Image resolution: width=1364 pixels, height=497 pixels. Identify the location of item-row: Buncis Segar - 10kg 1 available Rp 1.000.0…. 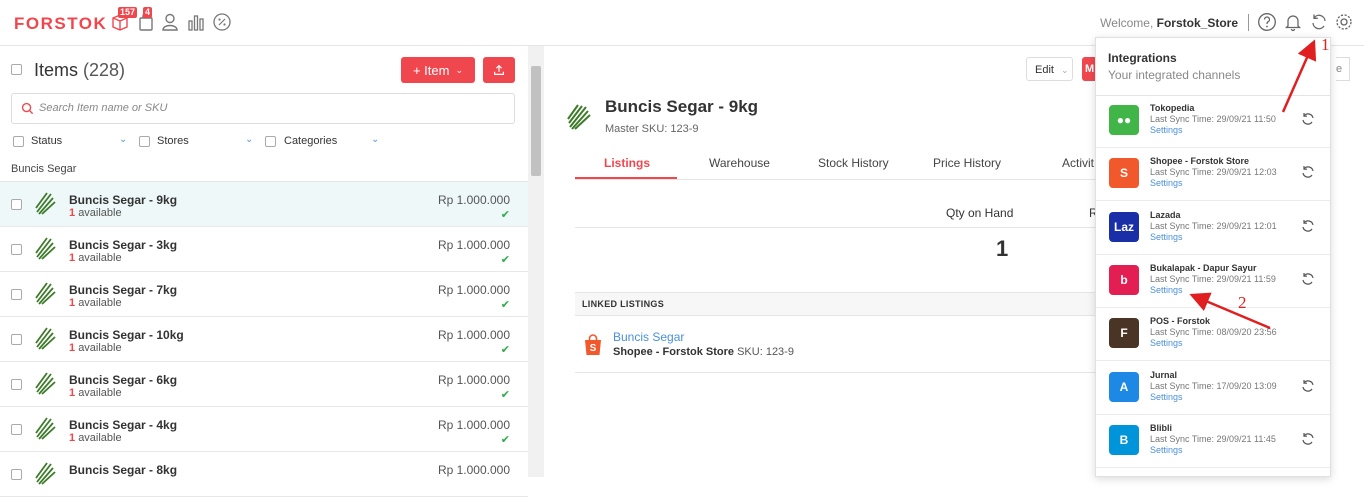
(264, 339).